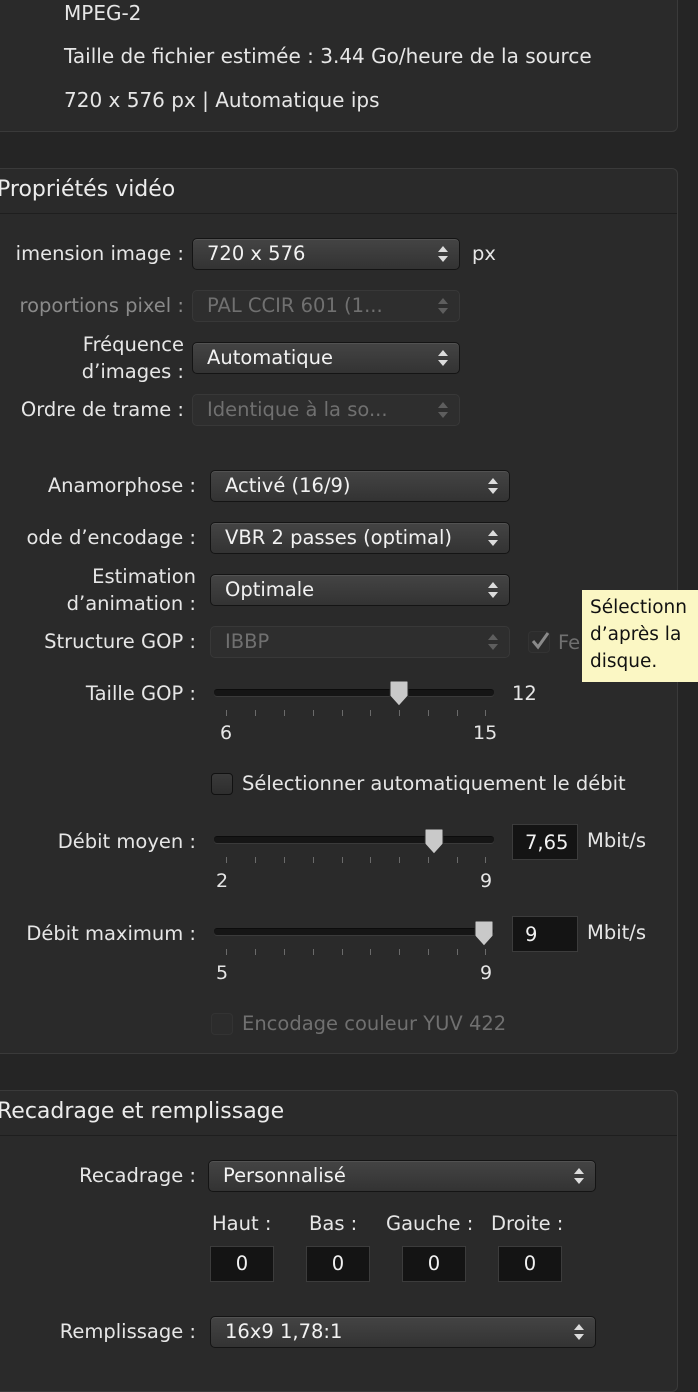 The height and width of the screenshot is (1392, 698). Describe the element at coordinates (242, 1223) in the screenshot. I see `crop-top-label: Haut :` at that location.